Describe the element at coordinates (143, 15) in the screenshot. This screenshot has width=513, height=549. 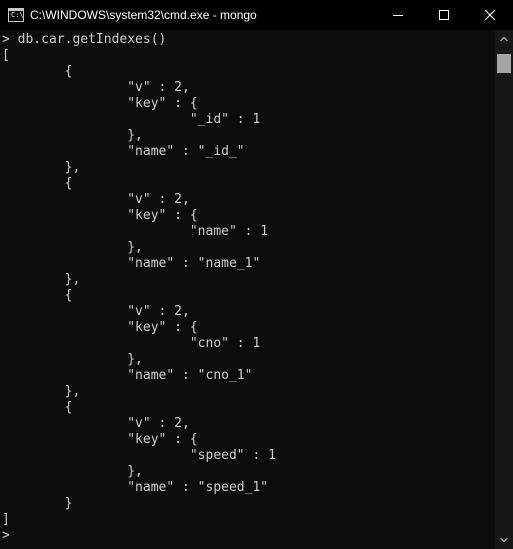
I see `window-title: C:\WINDOWS\system32\cmd.exe - mongo` at that location.